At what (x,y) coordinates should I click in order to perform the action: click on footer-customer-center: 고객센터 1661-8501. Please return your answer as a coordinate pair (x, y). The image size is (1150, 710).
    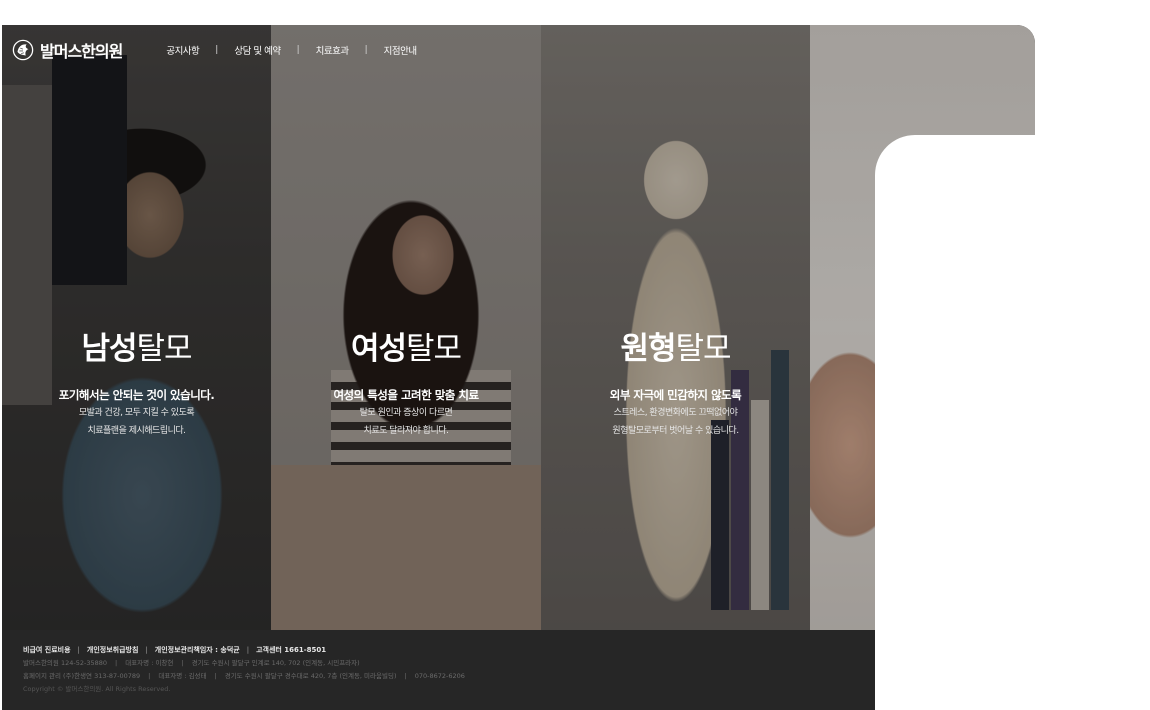
    Looking at the image, I should click on (291, 650).